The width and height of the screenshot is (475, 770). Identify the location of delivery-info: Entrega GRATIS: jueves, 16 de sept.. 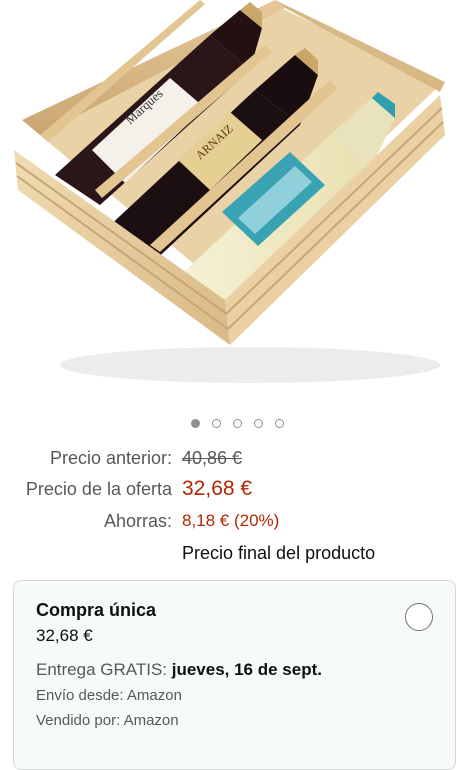
(179, 670).